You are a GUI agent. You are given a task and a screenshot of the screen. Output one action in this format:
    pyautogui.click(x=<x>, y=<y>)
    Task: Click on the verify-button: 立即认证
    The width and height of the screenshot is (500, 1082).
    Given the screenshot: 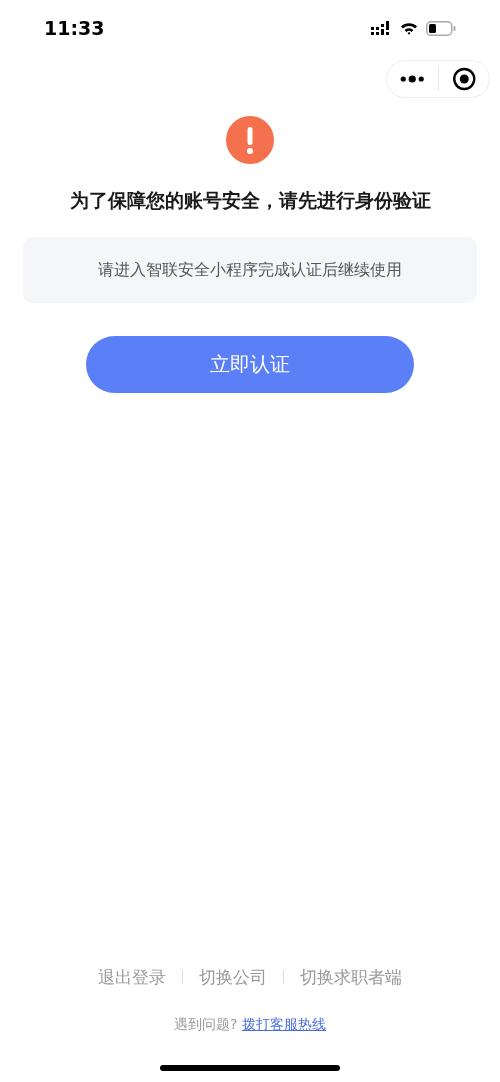 What is the action you would take?
    pyautogui.click(x=250, y=364)
    